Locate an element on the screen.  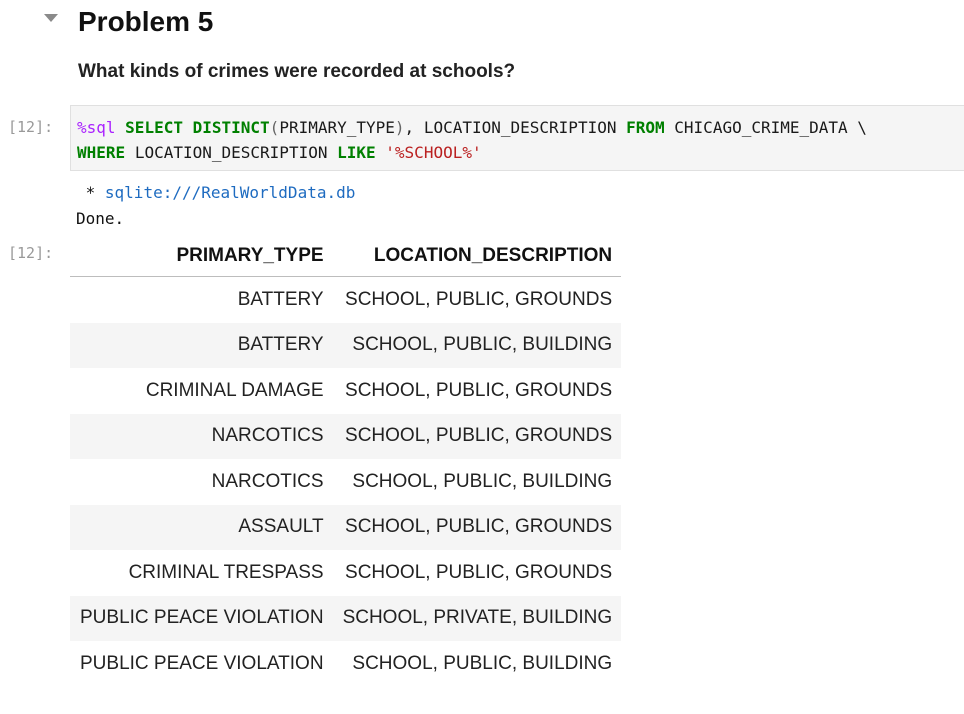
done-text: Done. is located at coordinates (100, 218).